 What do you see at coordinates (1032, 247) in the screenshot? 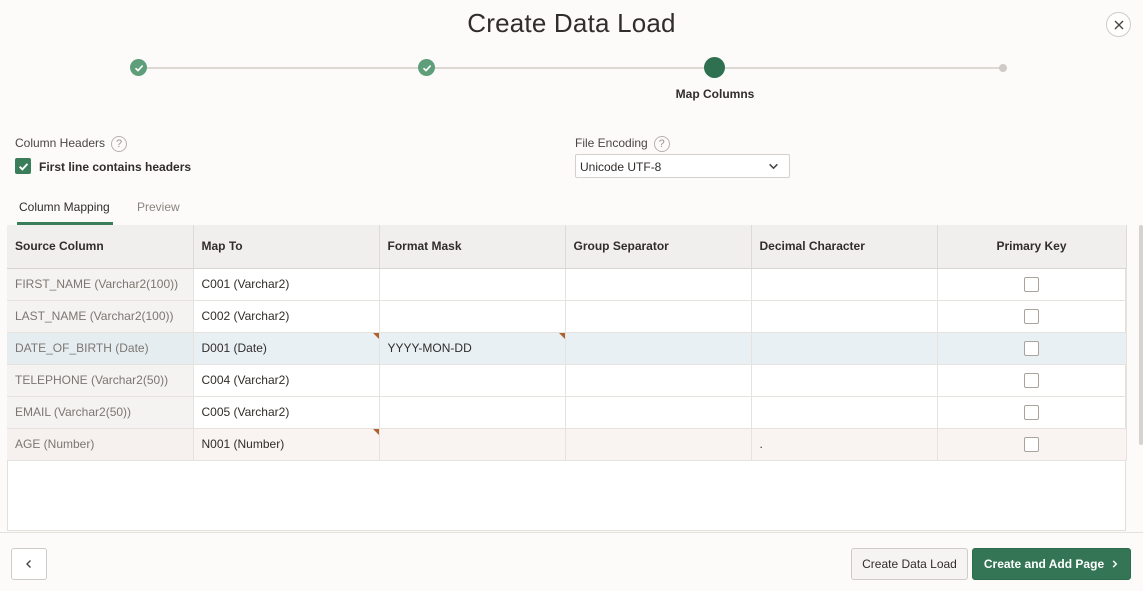
I see `column-header-primary-key: Primary Key` at bounding box center [1032, 247].